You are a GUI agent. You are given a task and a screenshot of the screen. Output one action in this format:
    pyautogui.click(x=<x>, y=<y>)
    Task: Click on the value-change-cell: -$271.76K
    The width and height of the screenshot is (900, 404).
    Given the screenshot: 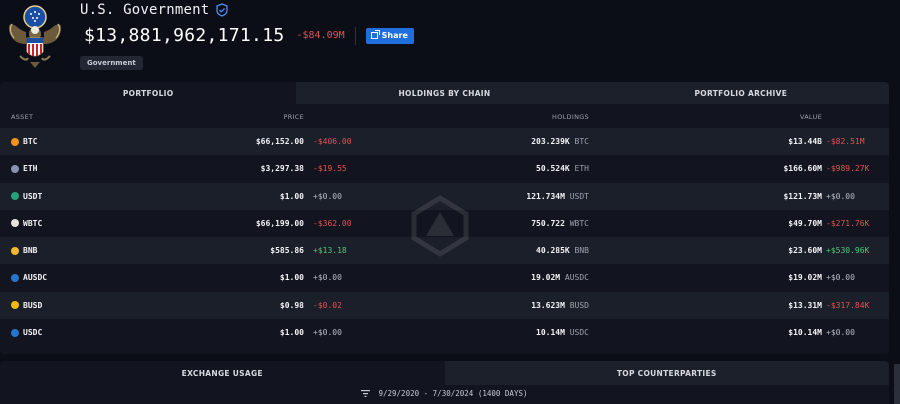 What is the action you would take?
    pyautogui.click(x=848, y=223)
    